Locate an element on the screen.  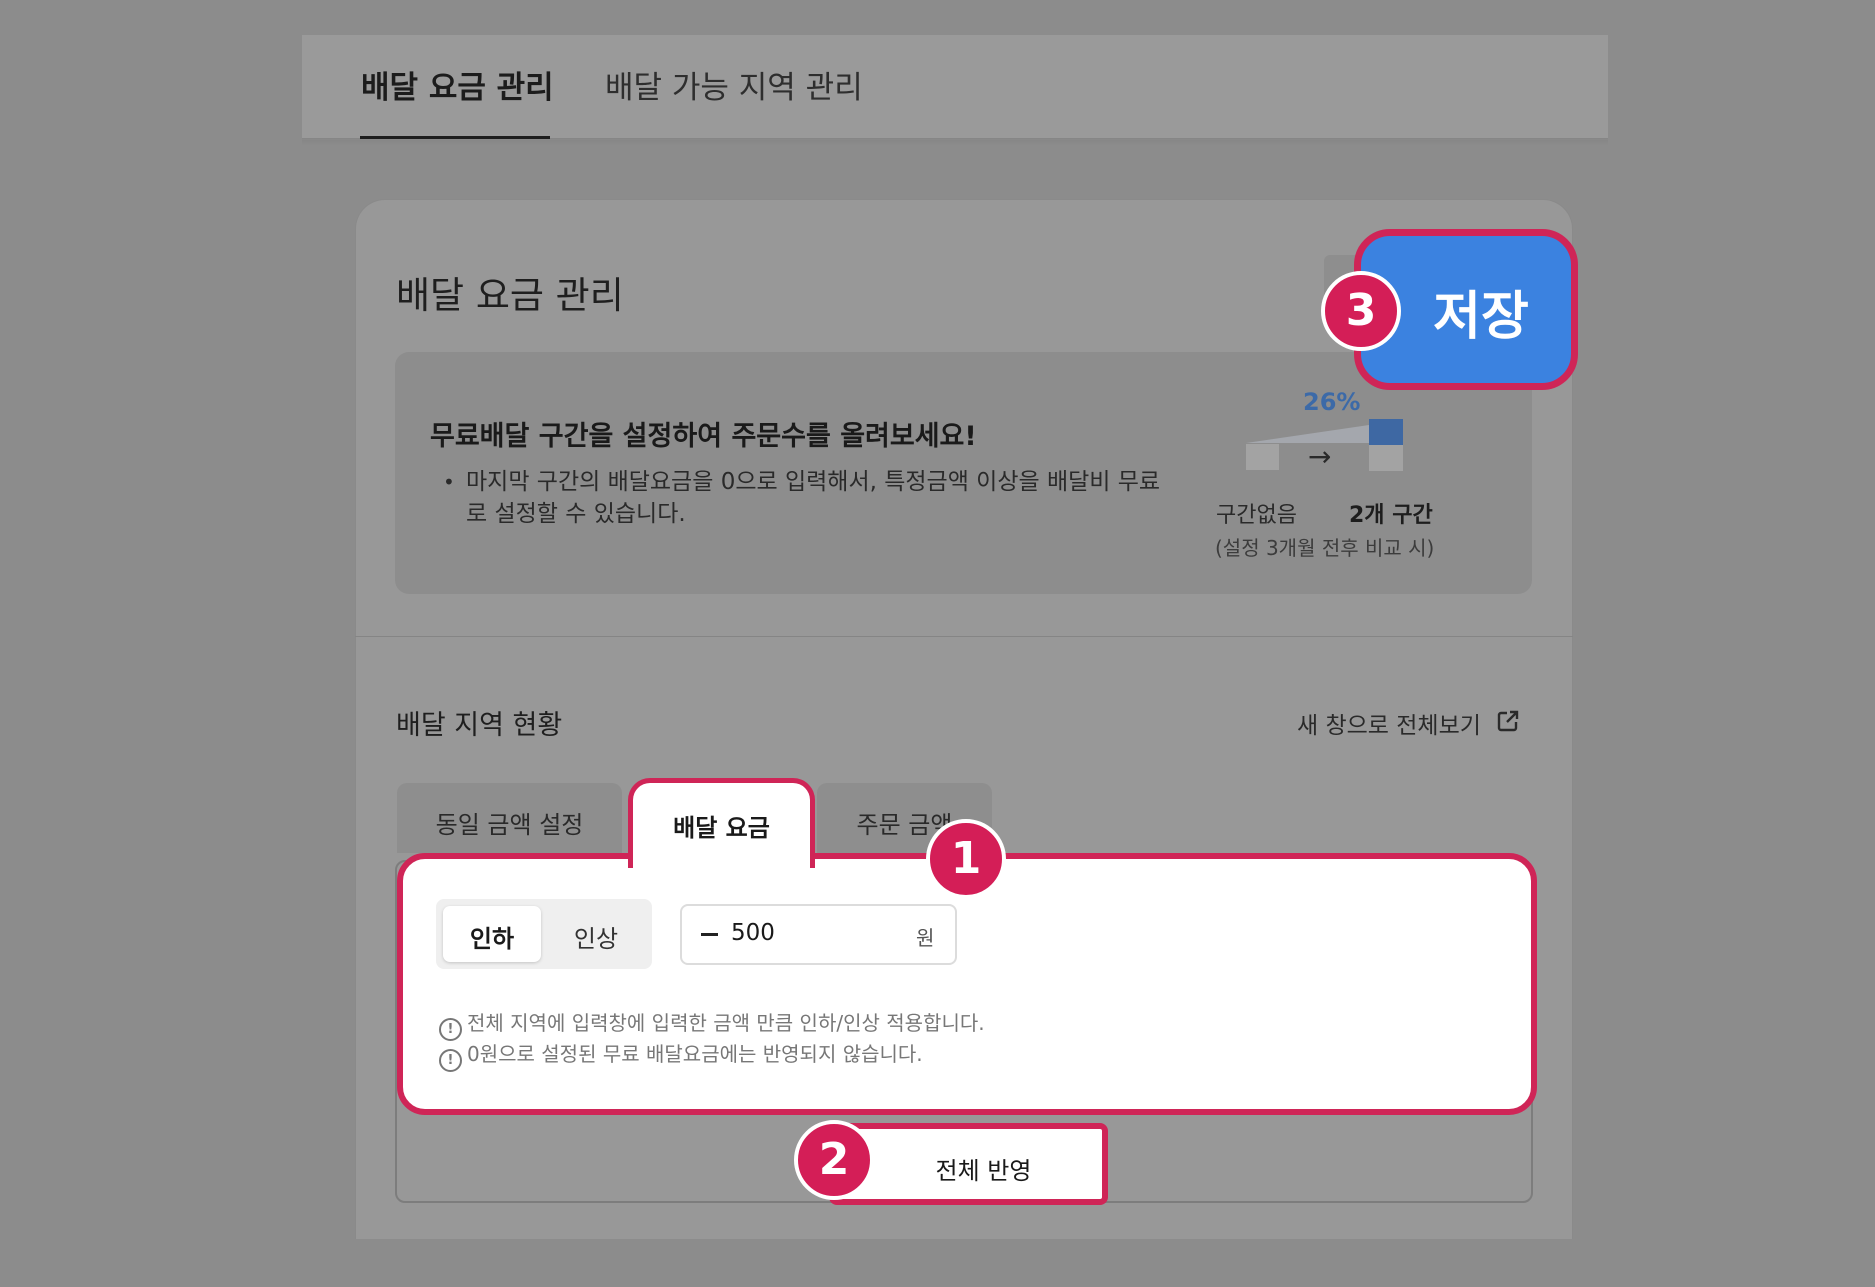
decrease-label: 인하 is located at coordinates (492, 939).